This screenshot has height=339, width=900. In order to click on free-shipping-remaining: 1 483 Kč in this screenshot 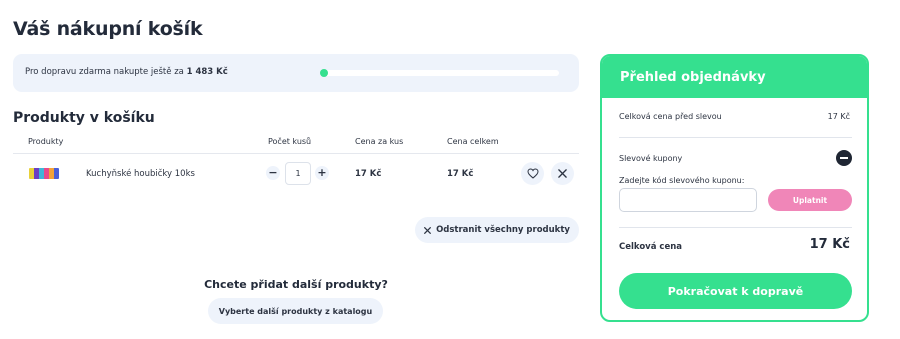, I will do `click(207, 72)`.